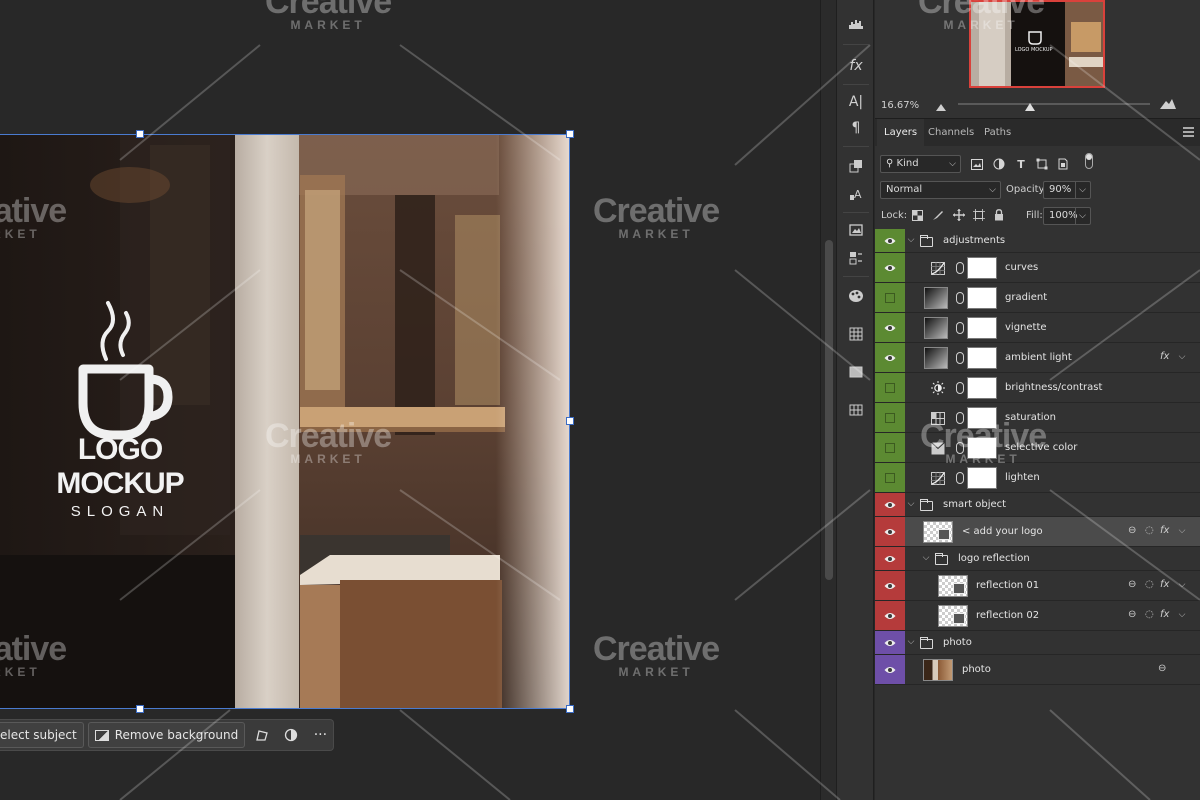 The height and width of the screenshot is (800, 1200). What do you see at coordinates (856, 296) in the screenshot?
I see `swatches-palette-icon` at bounding box center [856, 296].